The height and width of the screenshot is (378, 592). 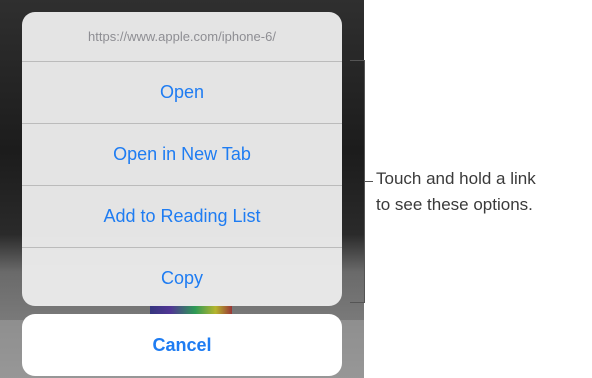 I want to click on add-to-reading-list-button: Add to Reading List, so click(x=182, y=216).